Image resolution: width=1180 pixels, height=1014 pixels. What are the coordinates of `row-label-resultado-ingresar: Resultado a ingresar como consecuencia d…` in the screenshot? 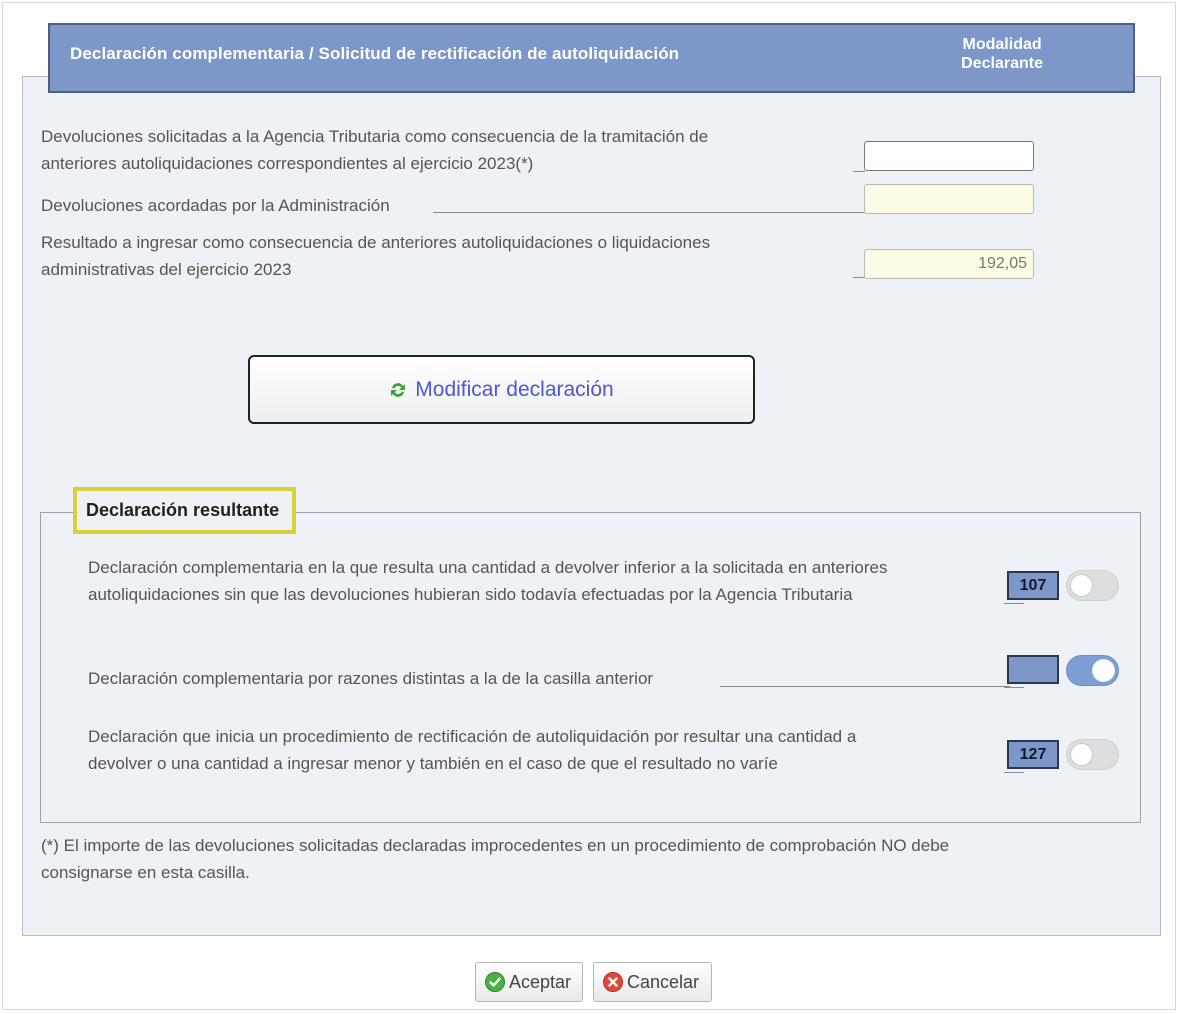 It's located at (375, 256).